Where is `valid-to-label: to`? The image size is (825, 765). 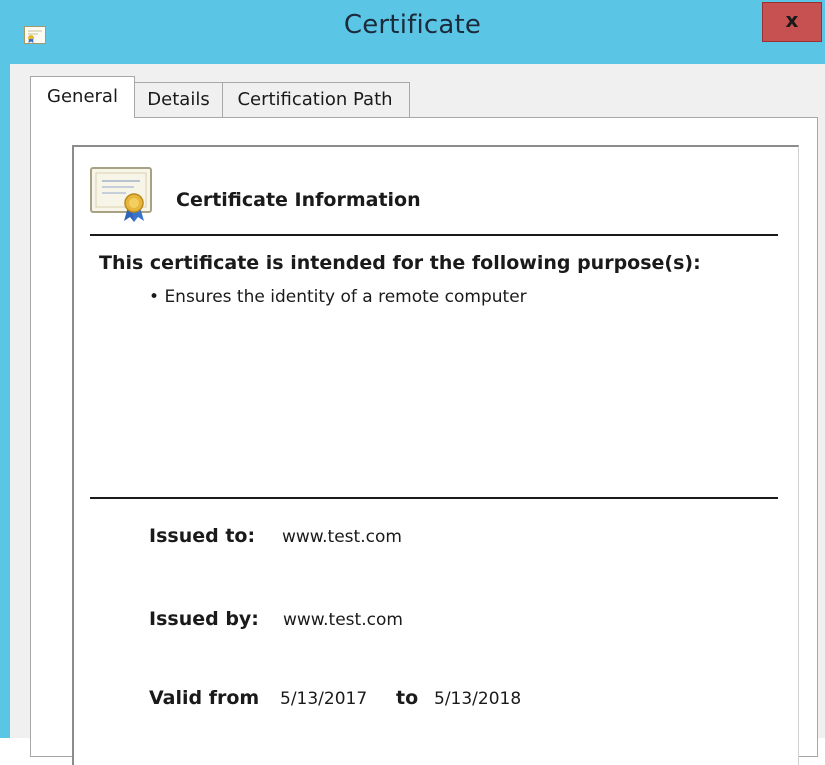 valid-to-label: to is located at coordinates (407, 698).